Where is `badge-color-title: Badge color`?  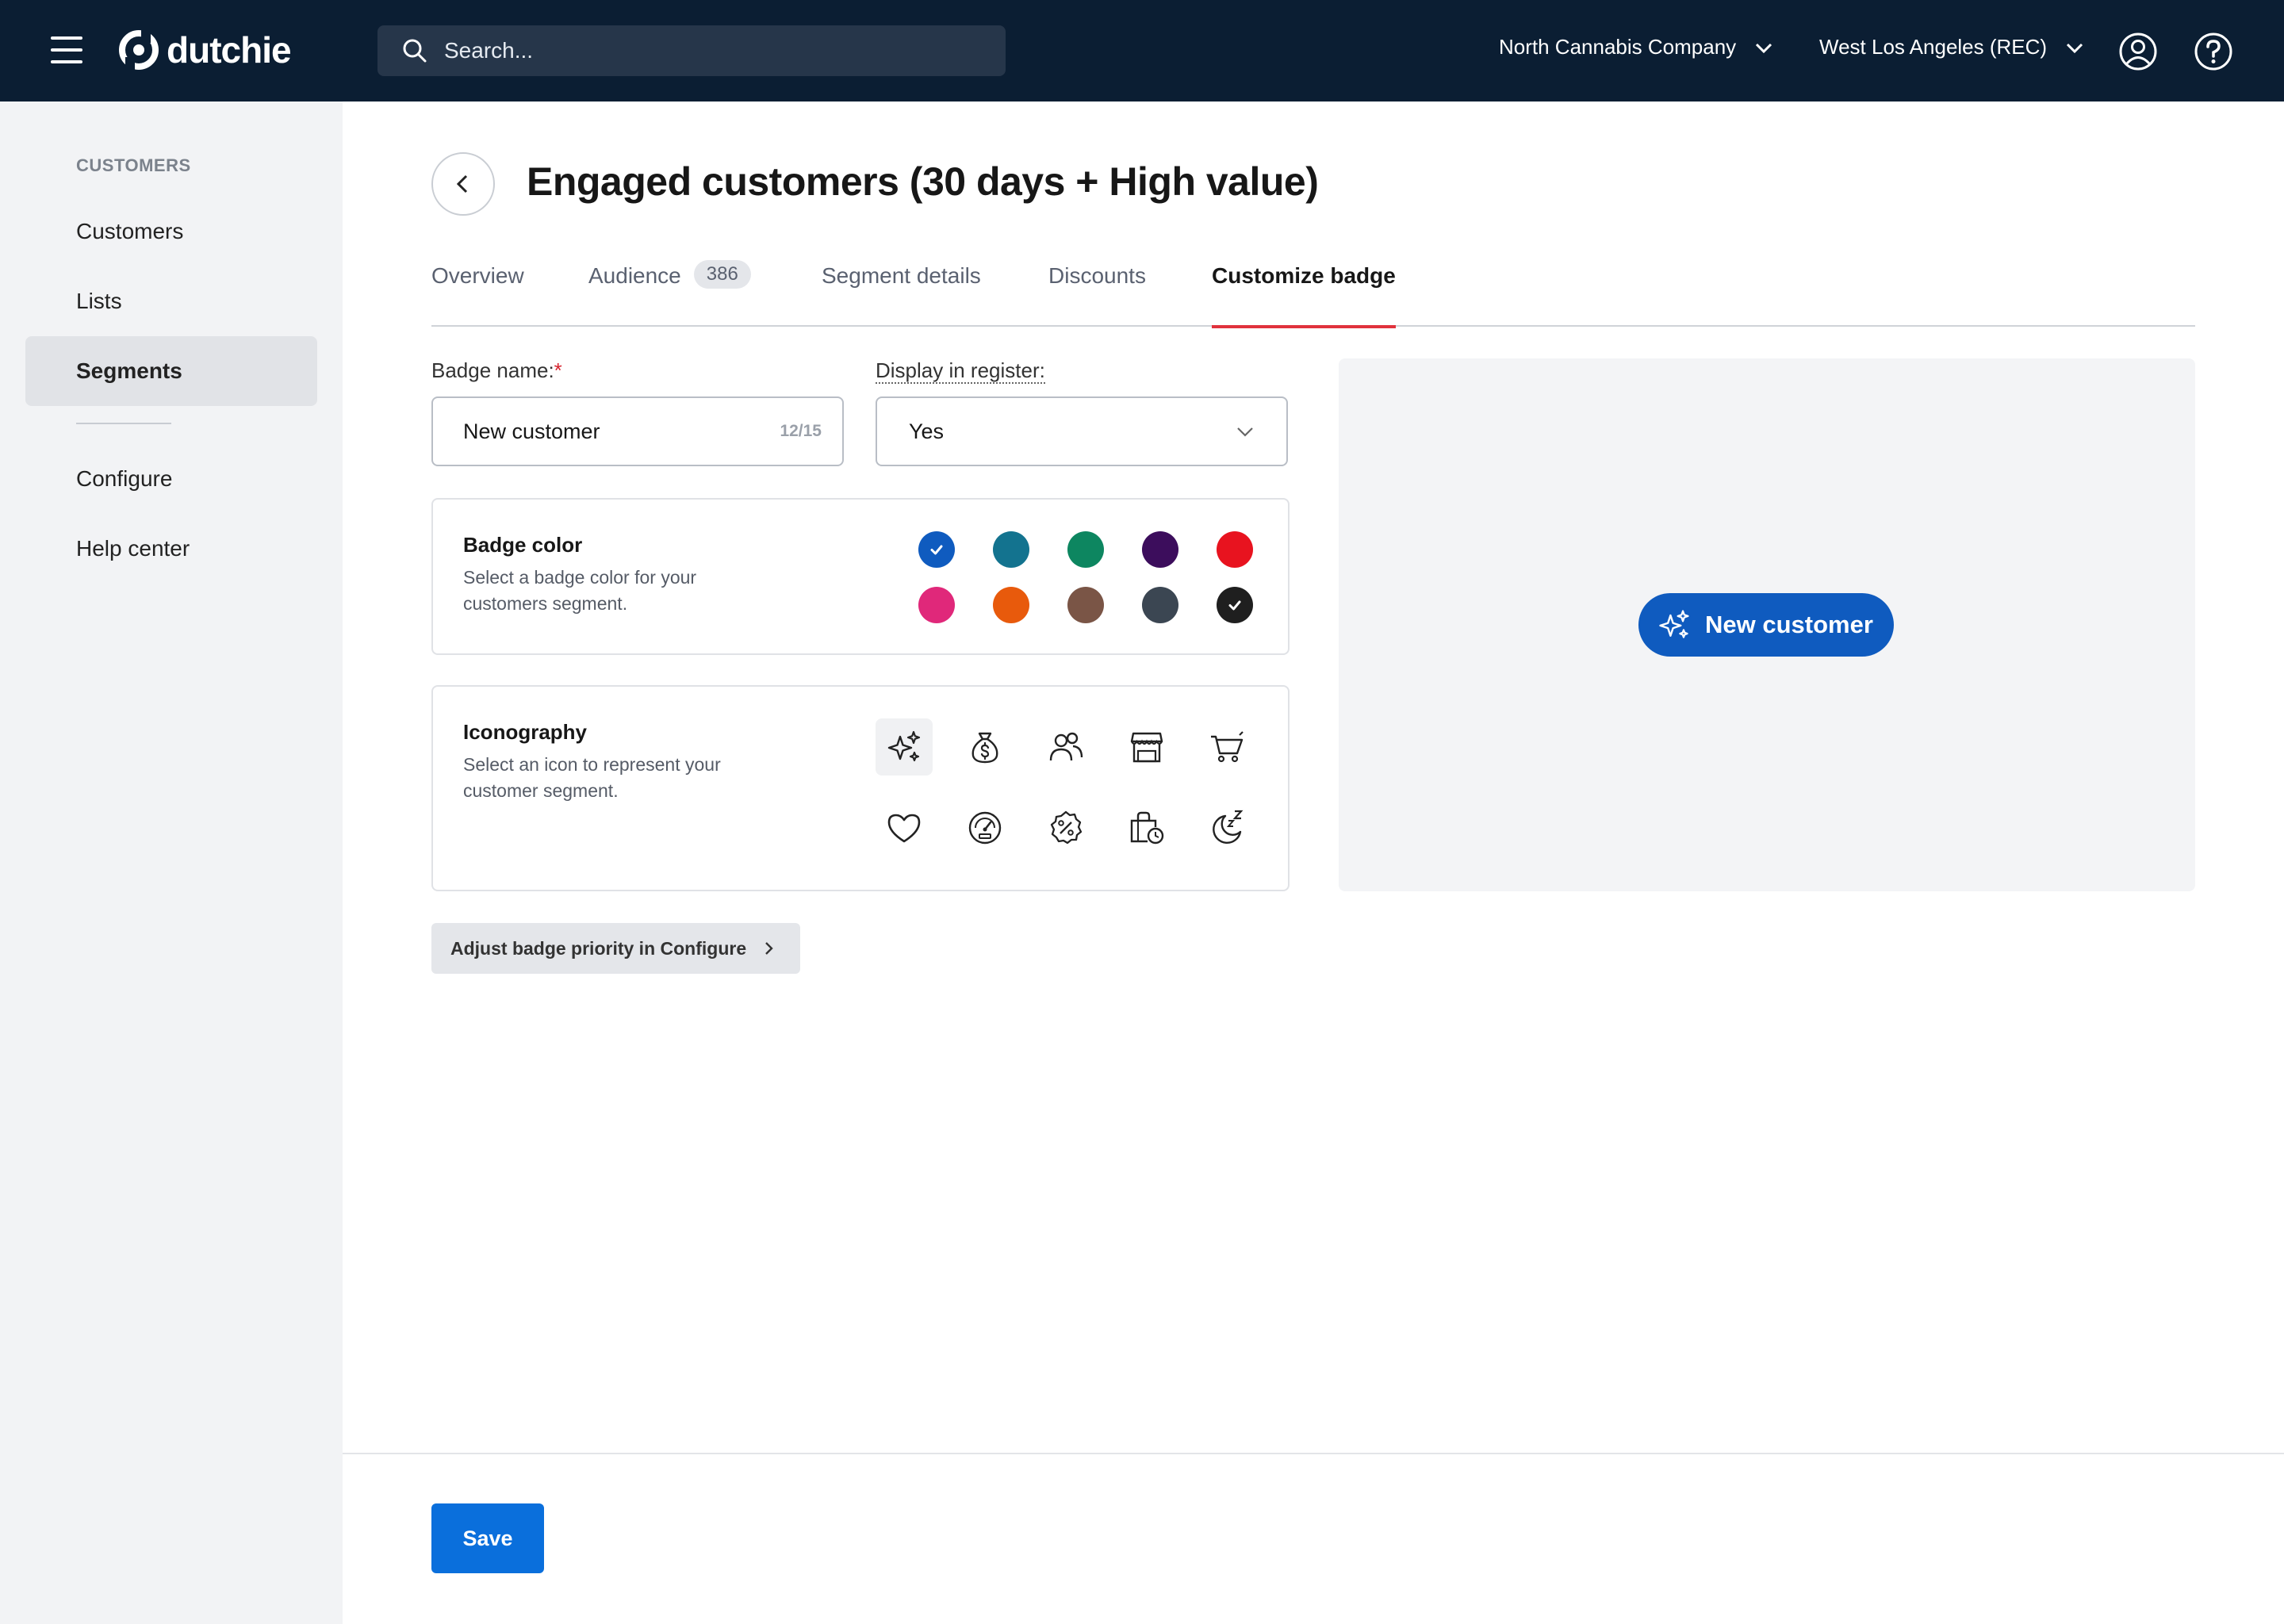 badge-color-title: Badge color is located at coordinates (523, 545).